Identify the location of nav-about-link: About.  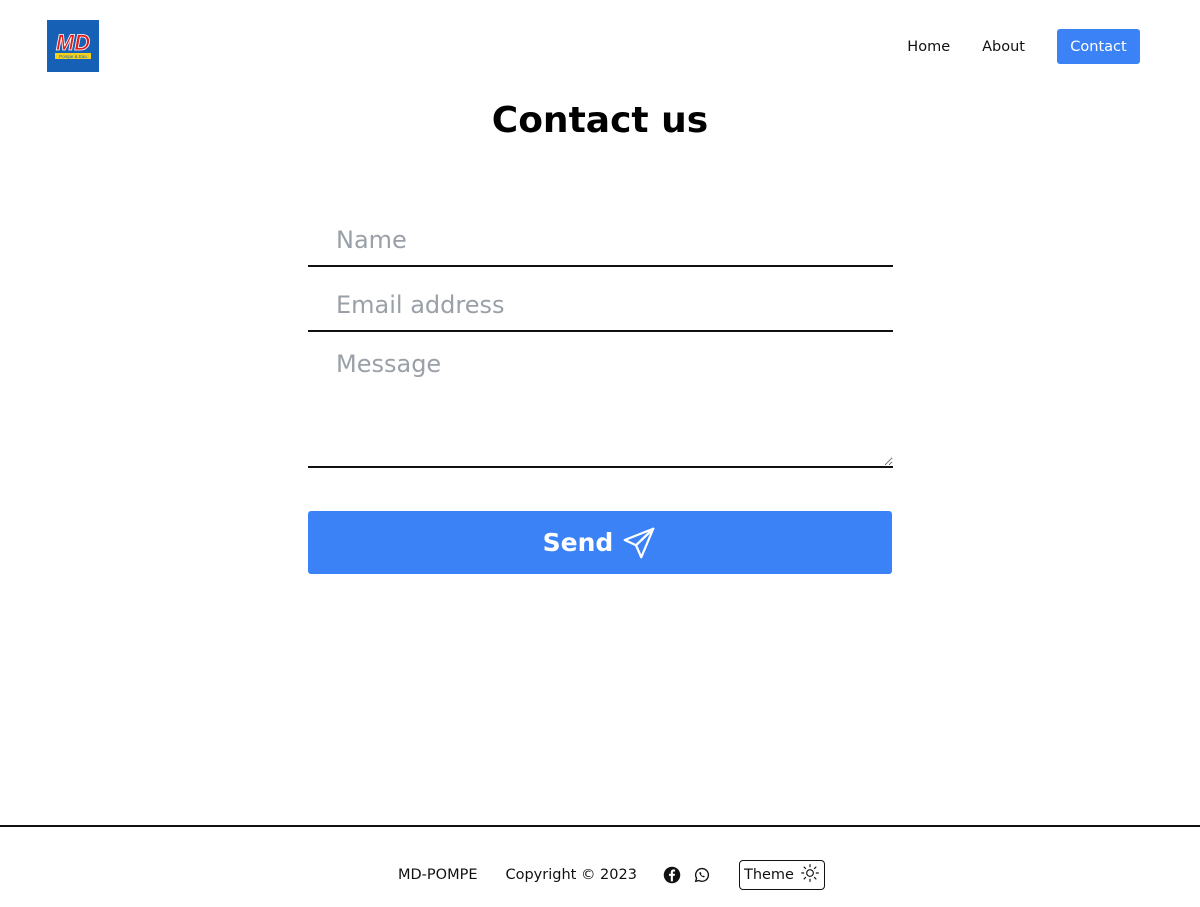
(1003, 47).